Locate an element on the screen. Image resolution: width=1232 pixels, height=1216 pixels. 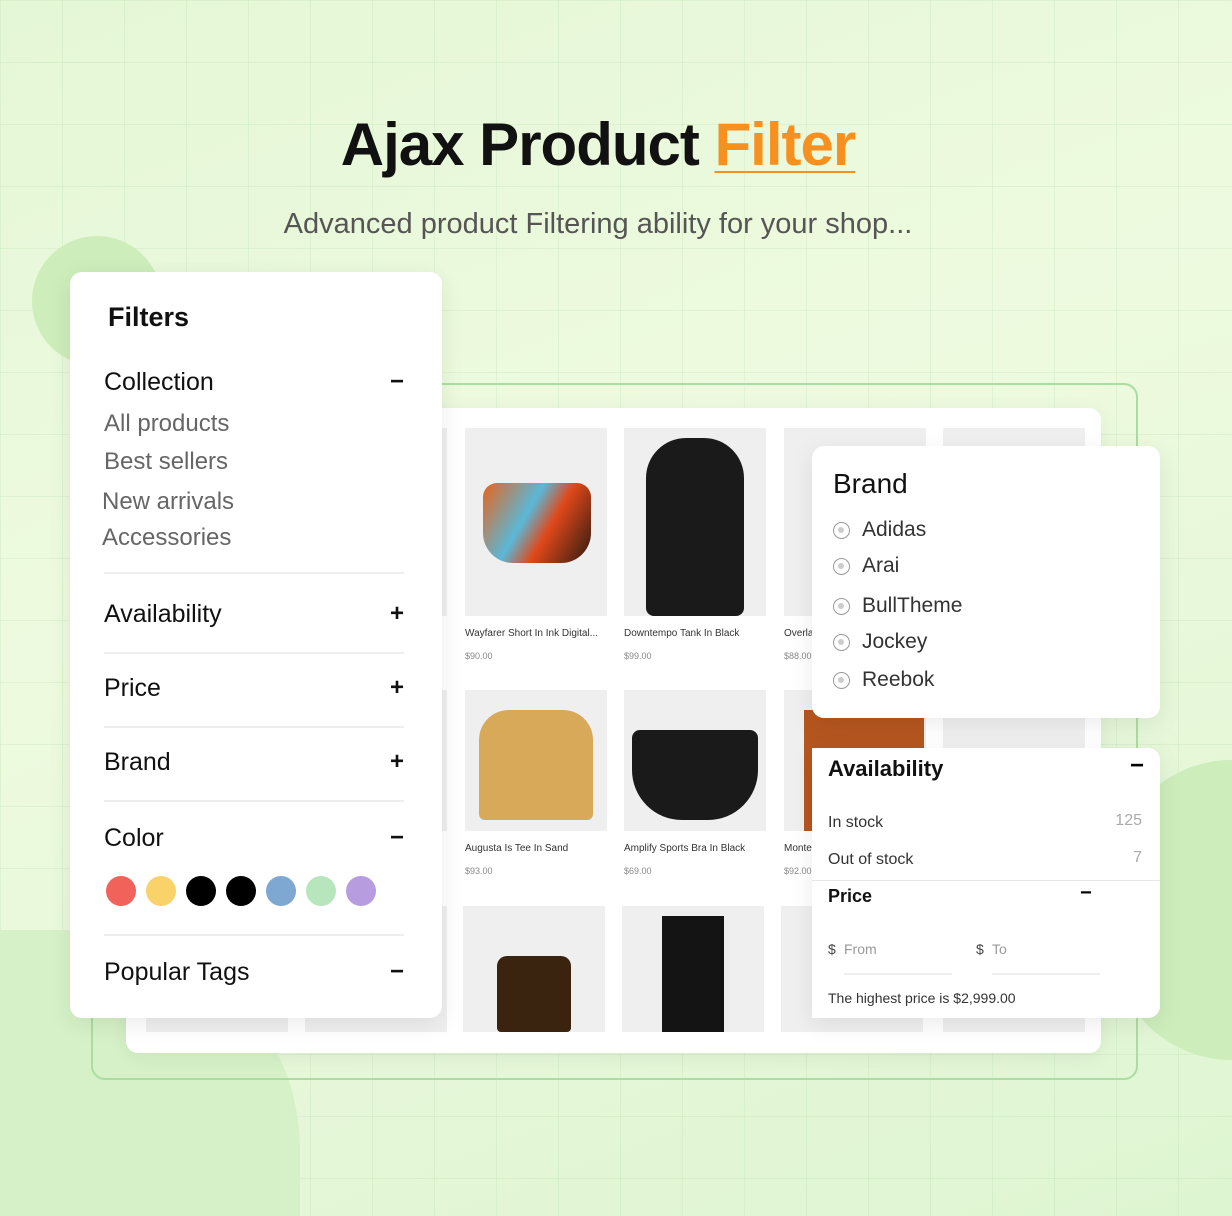
availability-title: Availability is located at coordinates (886, 768).